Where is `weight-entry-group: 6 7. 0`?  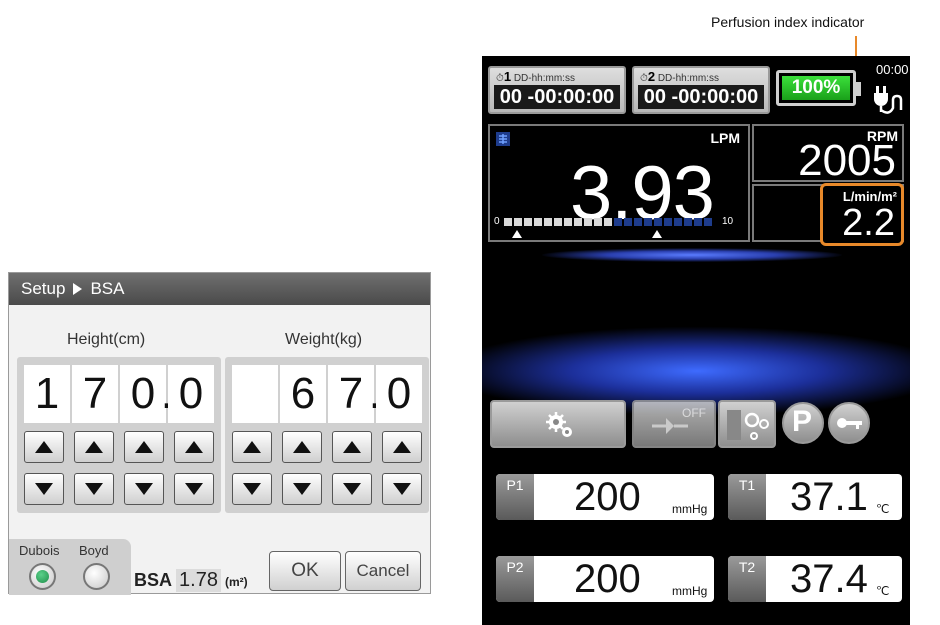
weight-entry-group: 6 7. 0 is located at coordinates (327, 435).